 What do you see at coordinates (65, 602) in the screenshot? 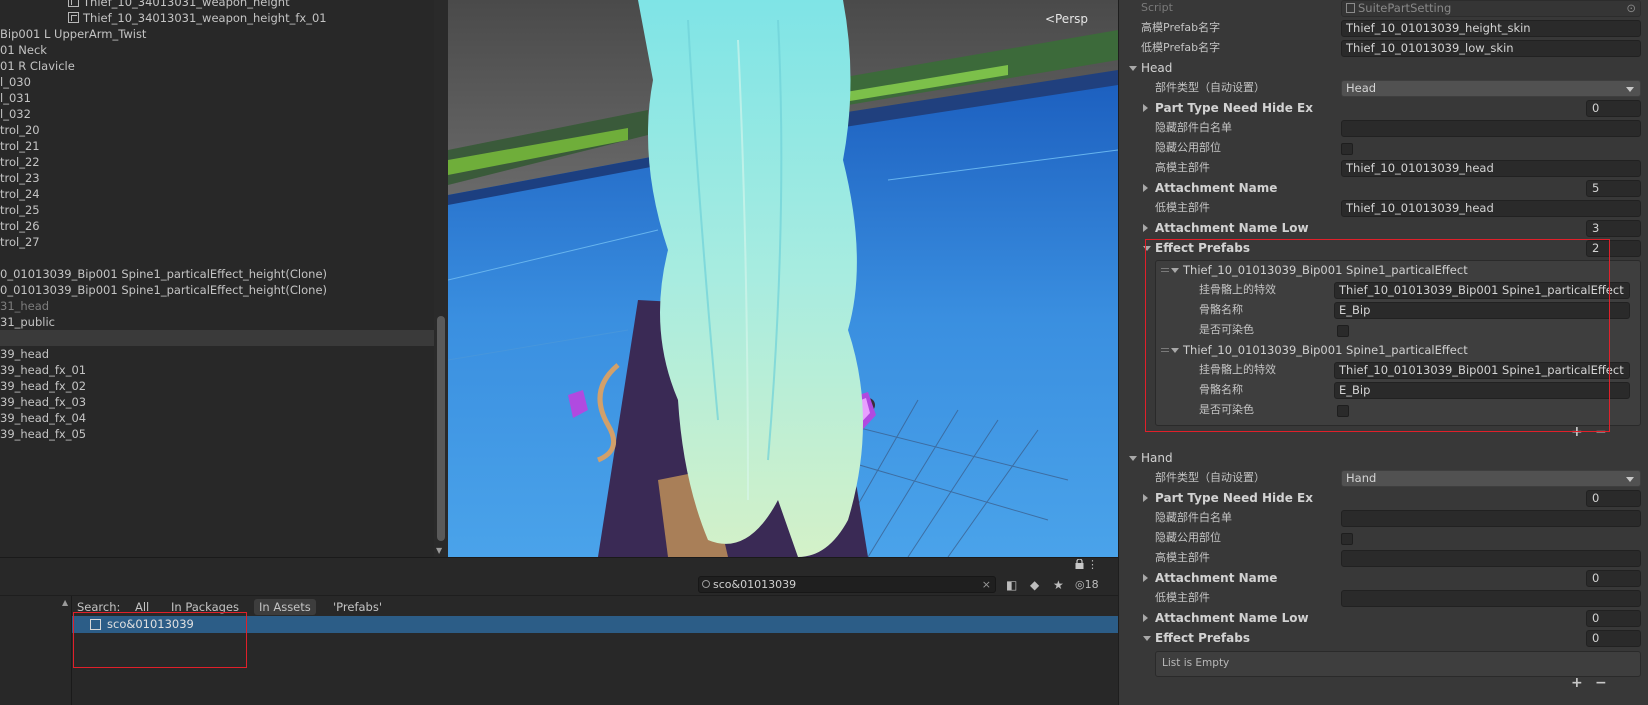
I see `scroll-up-arrow-icon: ▲` at bounding box center [65, 602].